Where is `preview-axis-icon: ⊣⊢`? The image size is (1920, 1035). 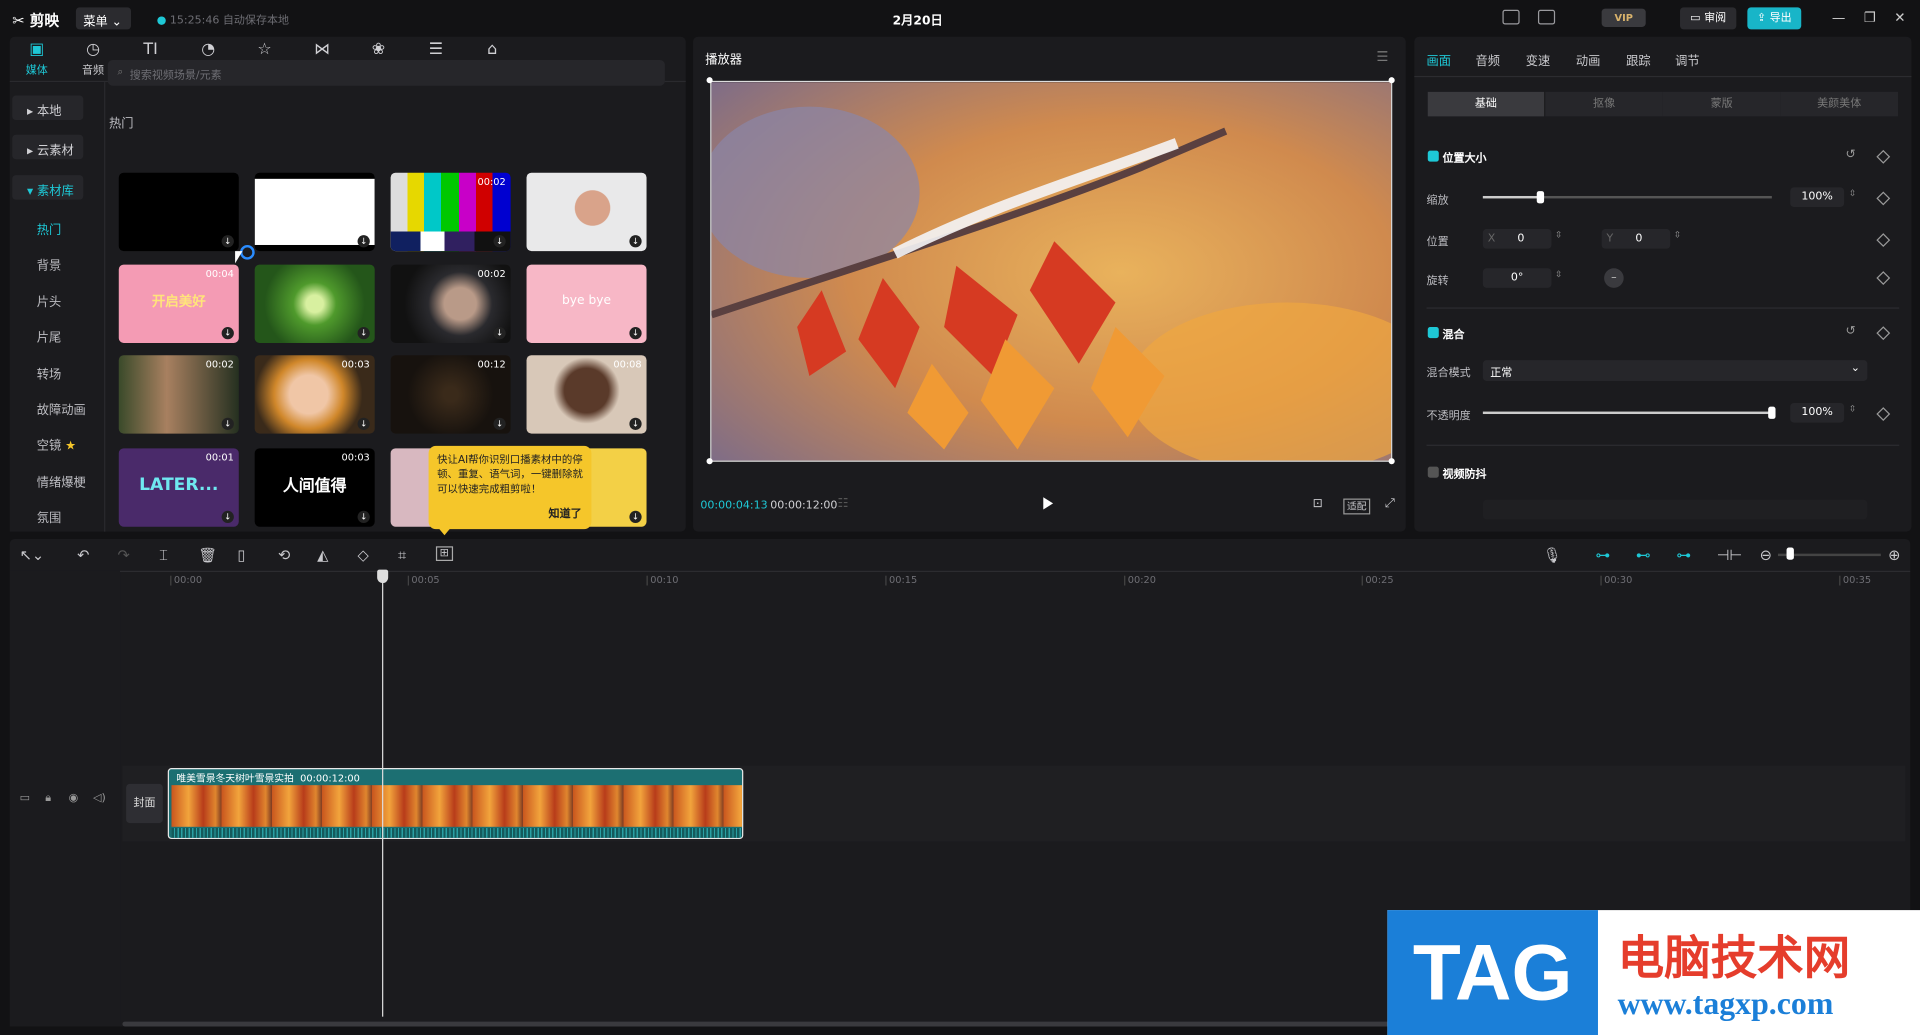 preview-axis-icon: ⊣⊢ is located at coordinates (1730, 554).